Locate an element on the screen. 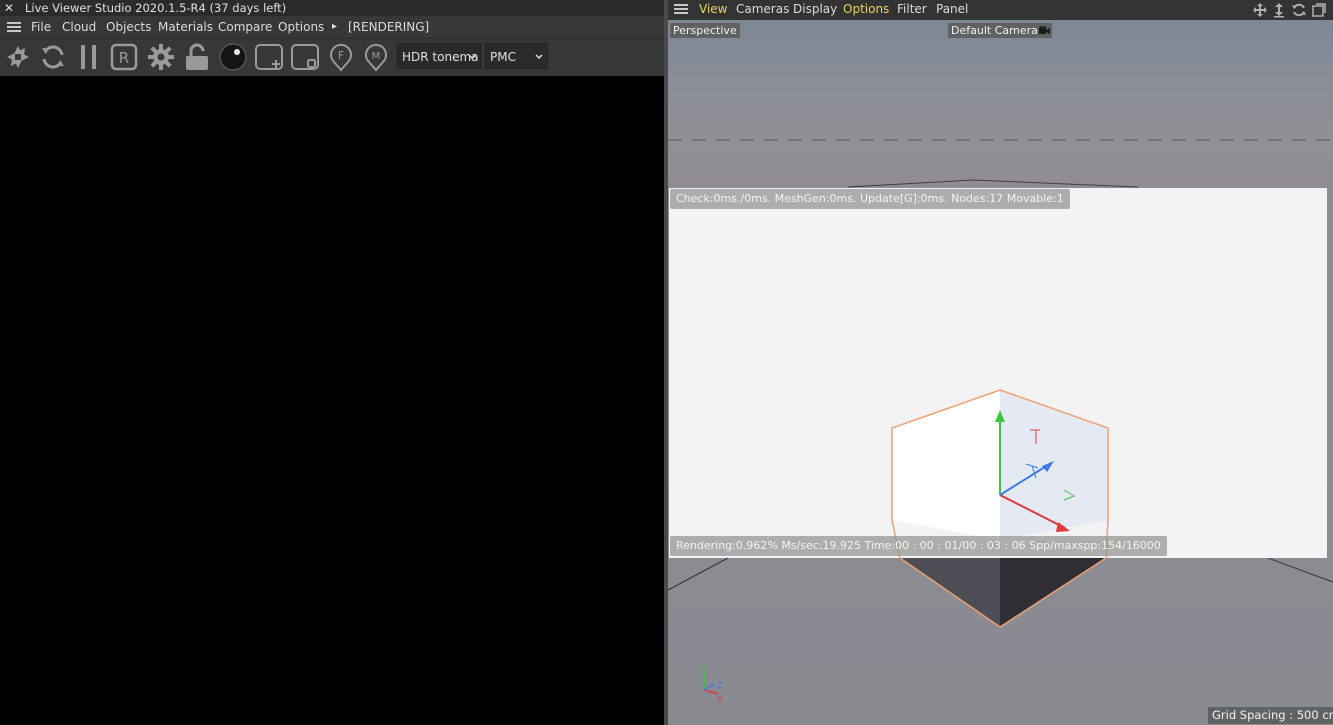 The width and height of the screenshot is (1333, 725). menu-cloud: Cloud is located at coordinates (79, 27).